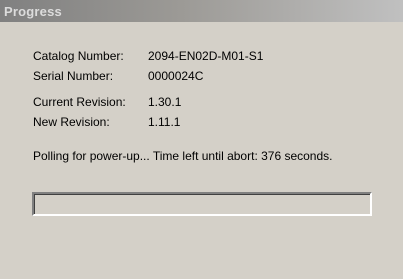  I want to click on current-revision-value: 1.30.1, so click(165, 102).